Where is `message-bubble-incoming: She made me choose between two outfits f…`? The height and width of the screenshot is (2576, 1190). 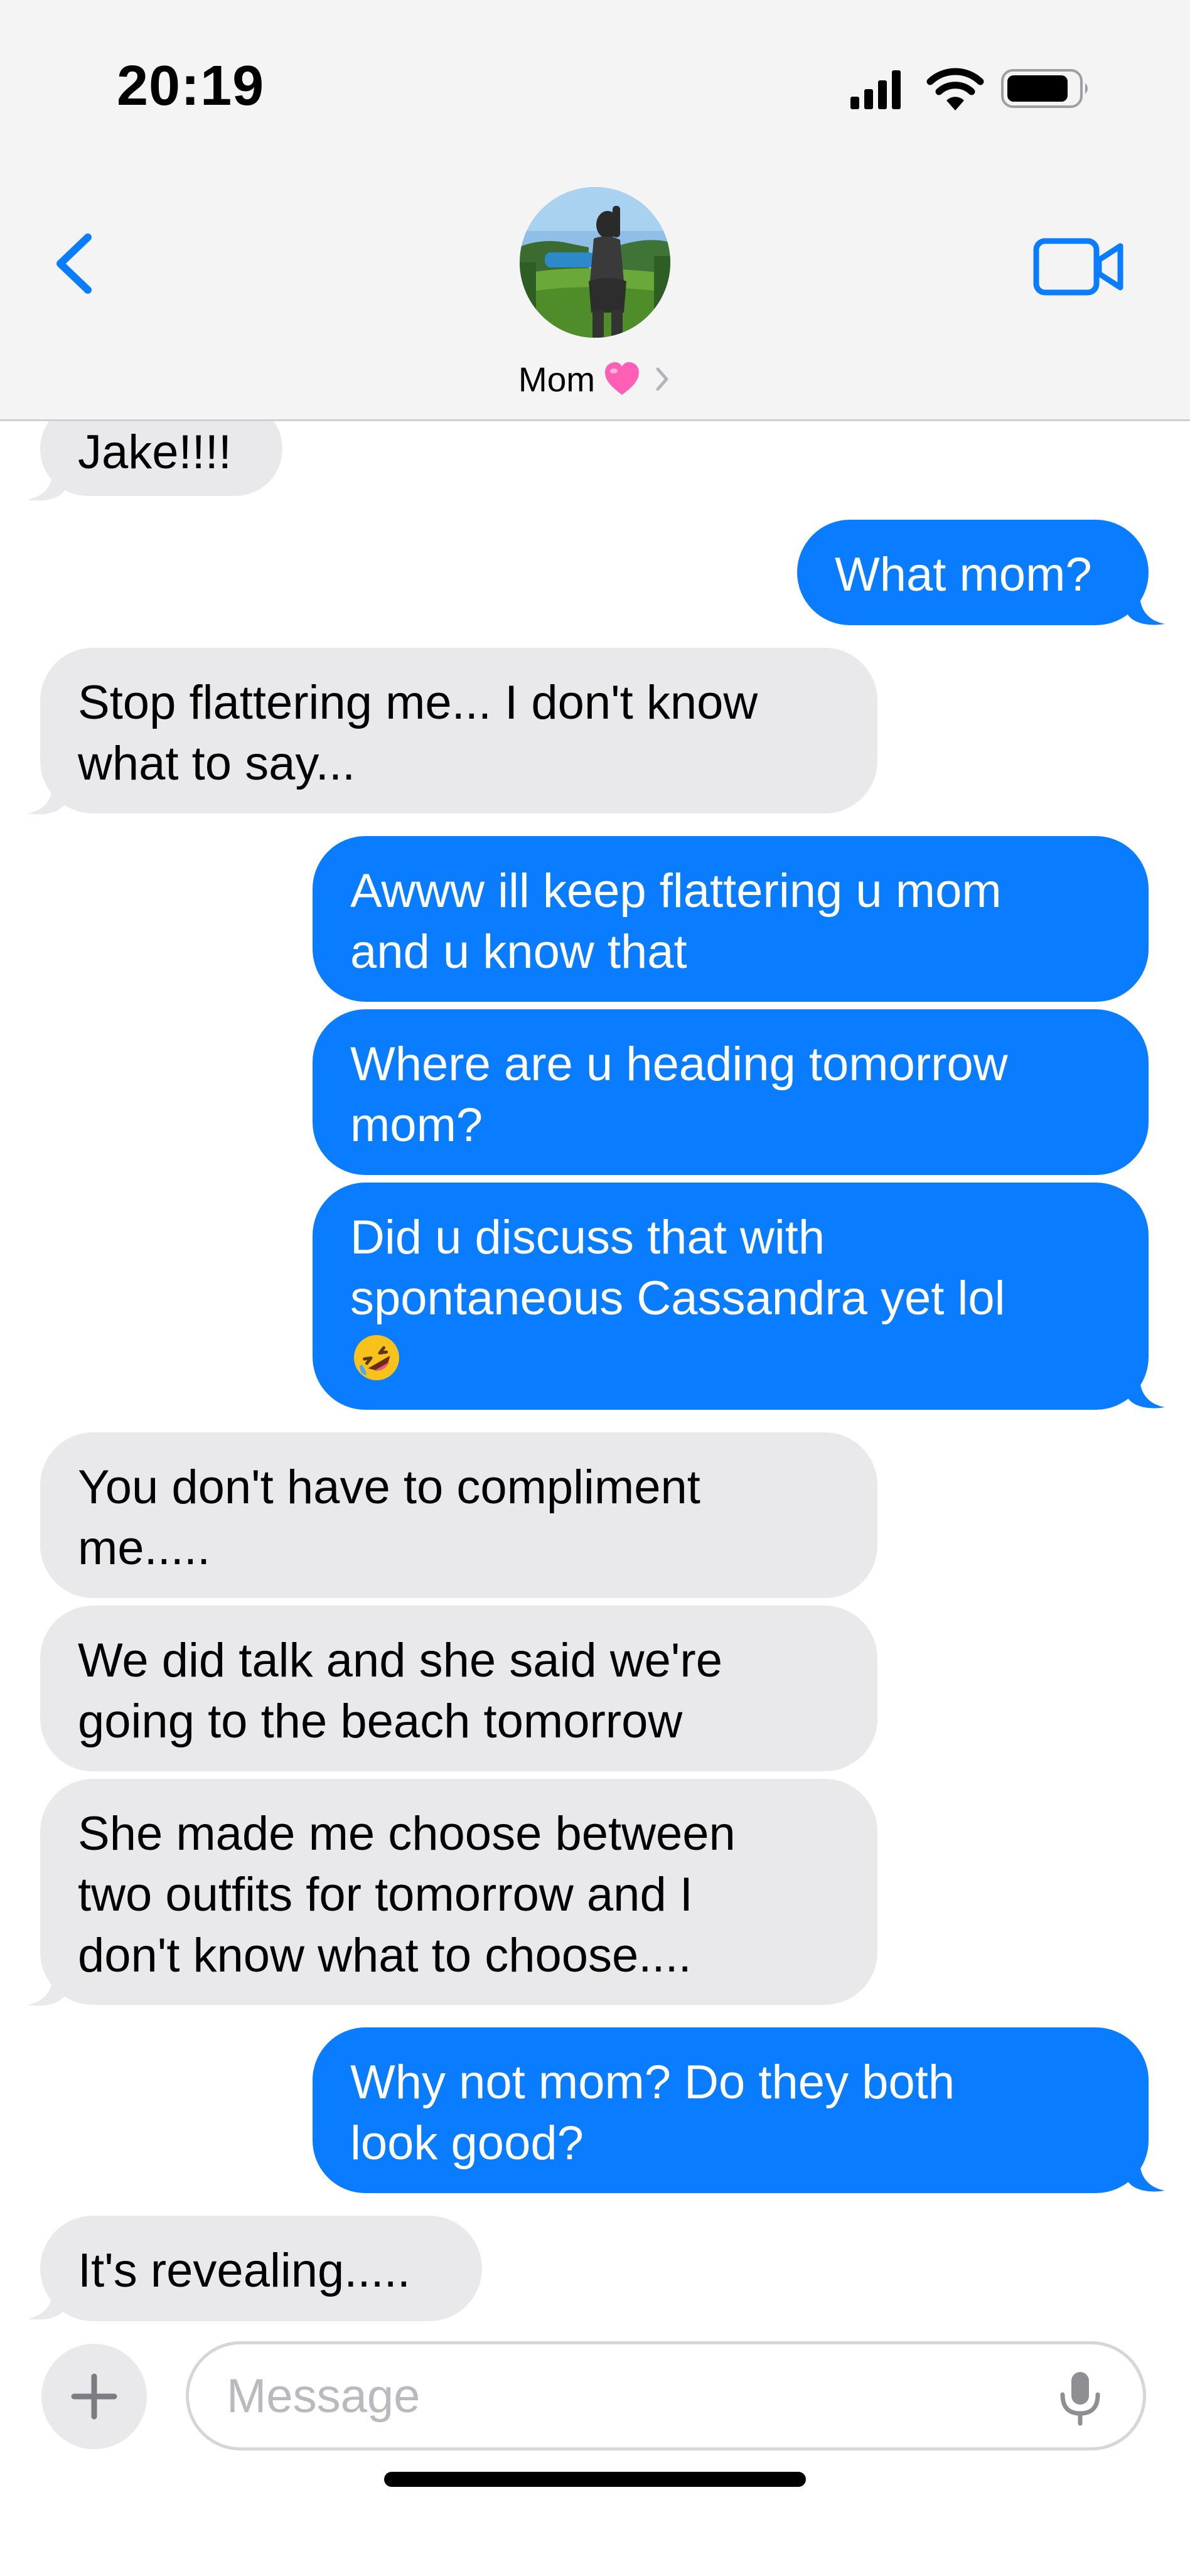 message-bubble-incoming: She made me choose between two outfits f… is located at coordinates (458, 1892).